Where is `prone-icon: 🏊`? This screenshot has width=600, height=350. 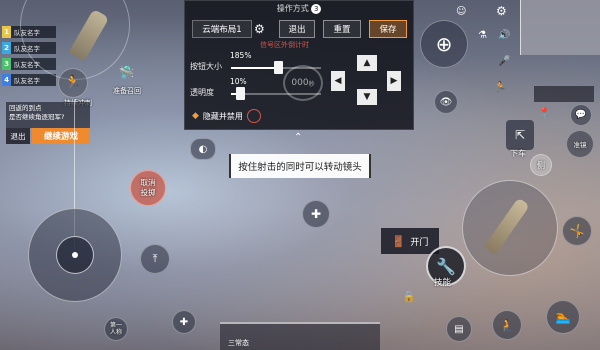 prone-icon: 🏊 is located at coordinates (563, 317).